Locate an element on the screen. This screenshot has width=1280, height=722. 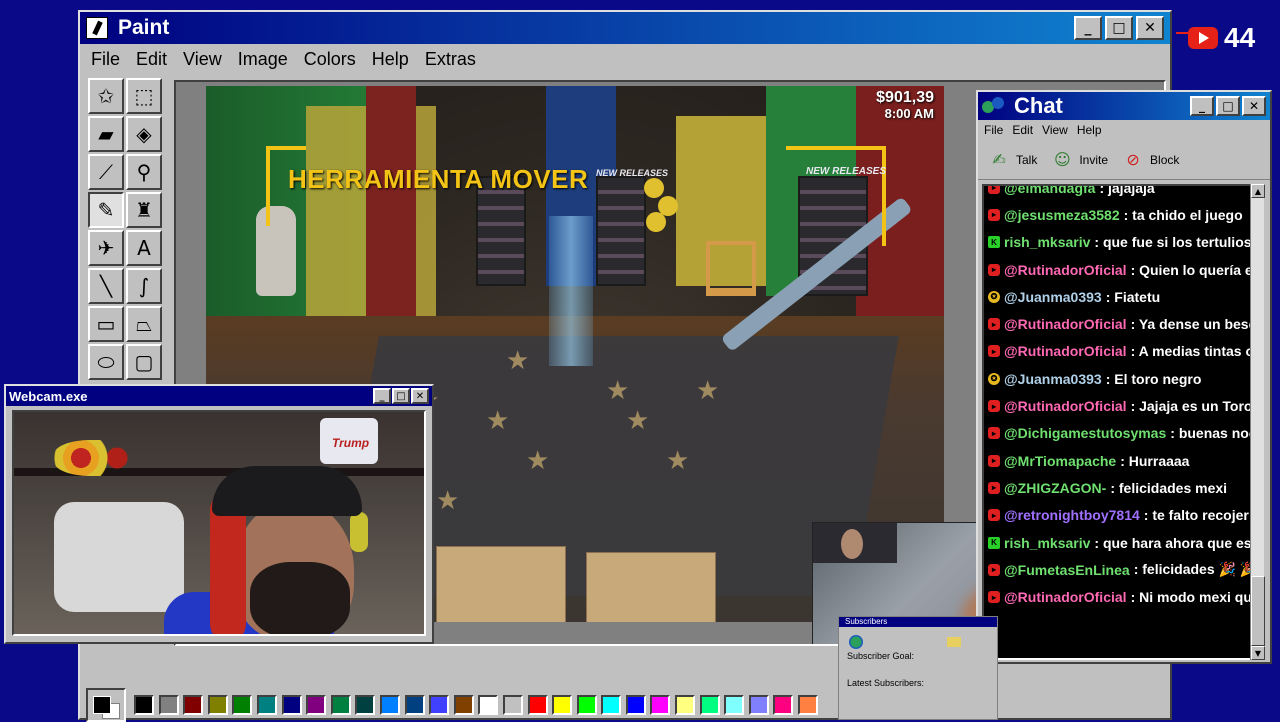
chat-username: @Dichigamestutosymas is located at coordinates (1085, 433).